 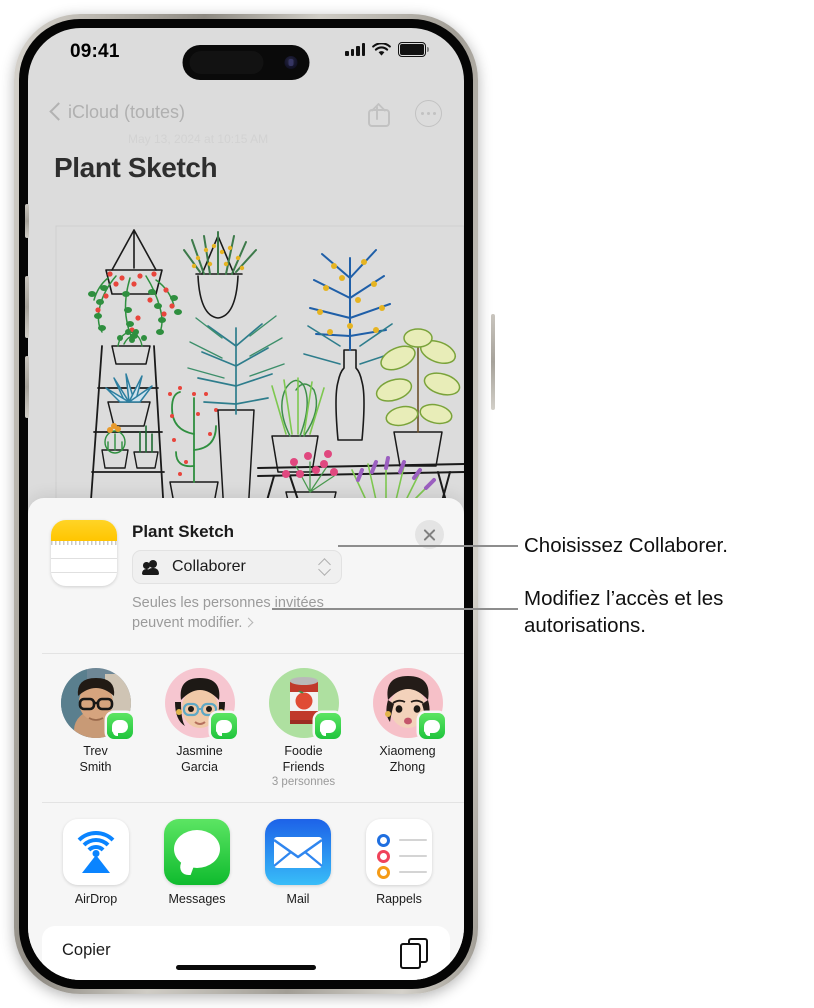 What do you see at coordinates (96, 851) in the screenshot?
I see `airdrop-icon` at bounding box center [96, 851].